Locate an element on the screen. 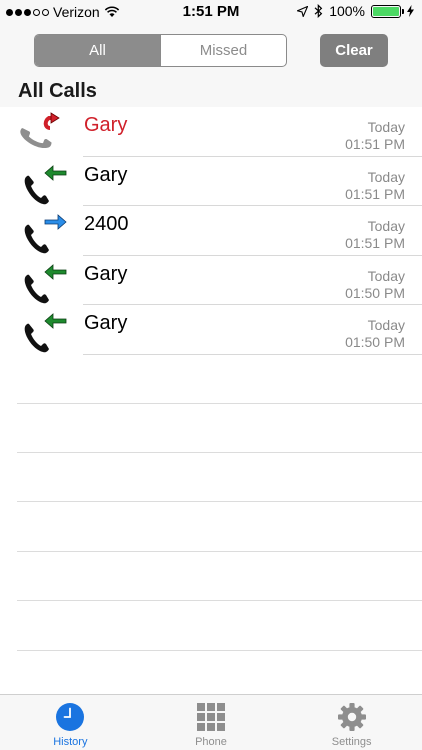 The height and width of the screenshot is (750, 422). bluetooth-icon is located at coordinates (318, 11).